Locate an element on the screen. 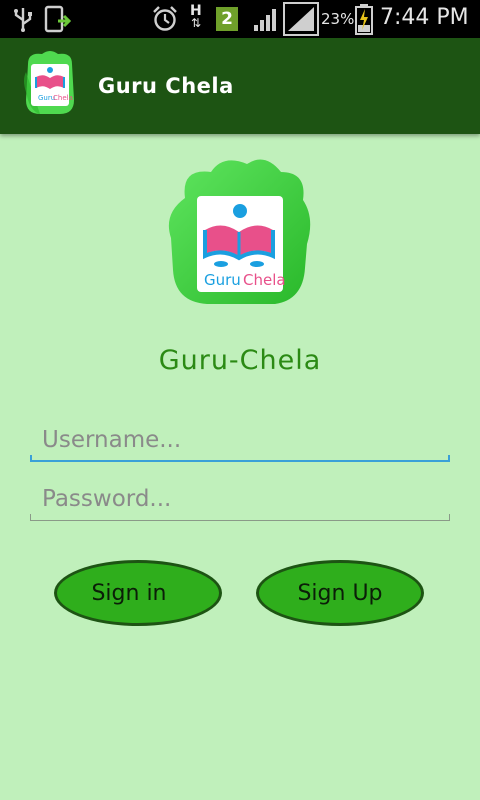 The height and width of the screenshot is (800, 480). password-input is located at coordinates (240, 499).